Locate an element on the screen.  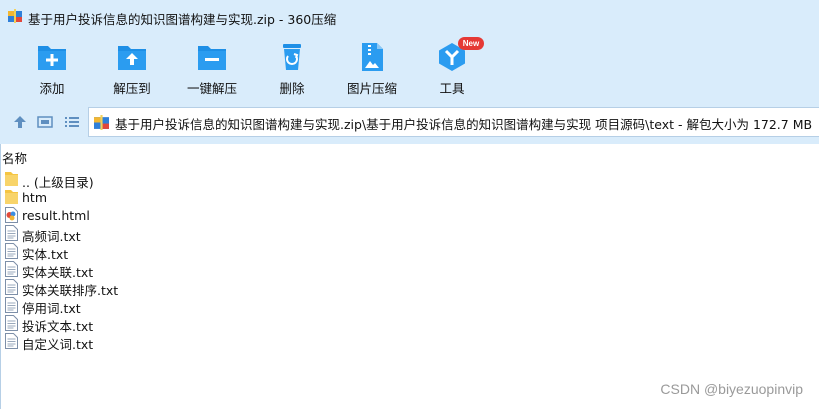
new-badge: New is located at coordinates (471, 43).